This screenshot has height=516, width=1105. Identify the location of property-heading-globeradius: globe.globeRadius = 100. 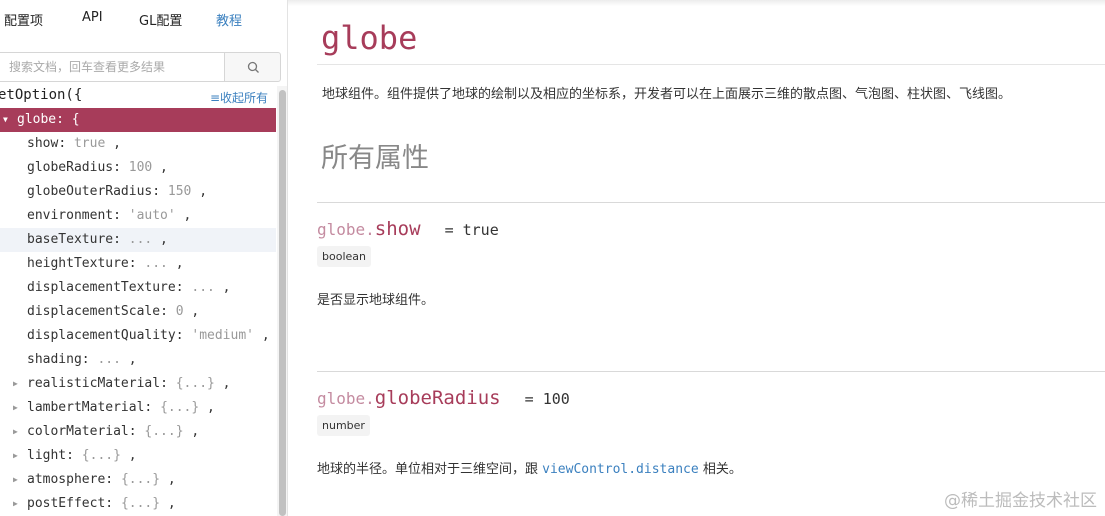
(443, 398).